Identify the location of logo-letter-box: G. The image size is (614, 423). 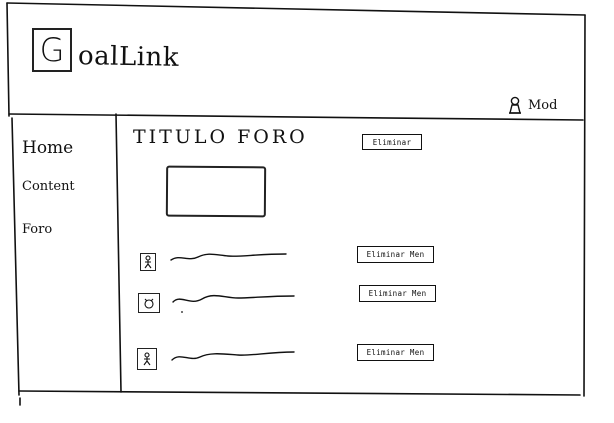
(52, 50).